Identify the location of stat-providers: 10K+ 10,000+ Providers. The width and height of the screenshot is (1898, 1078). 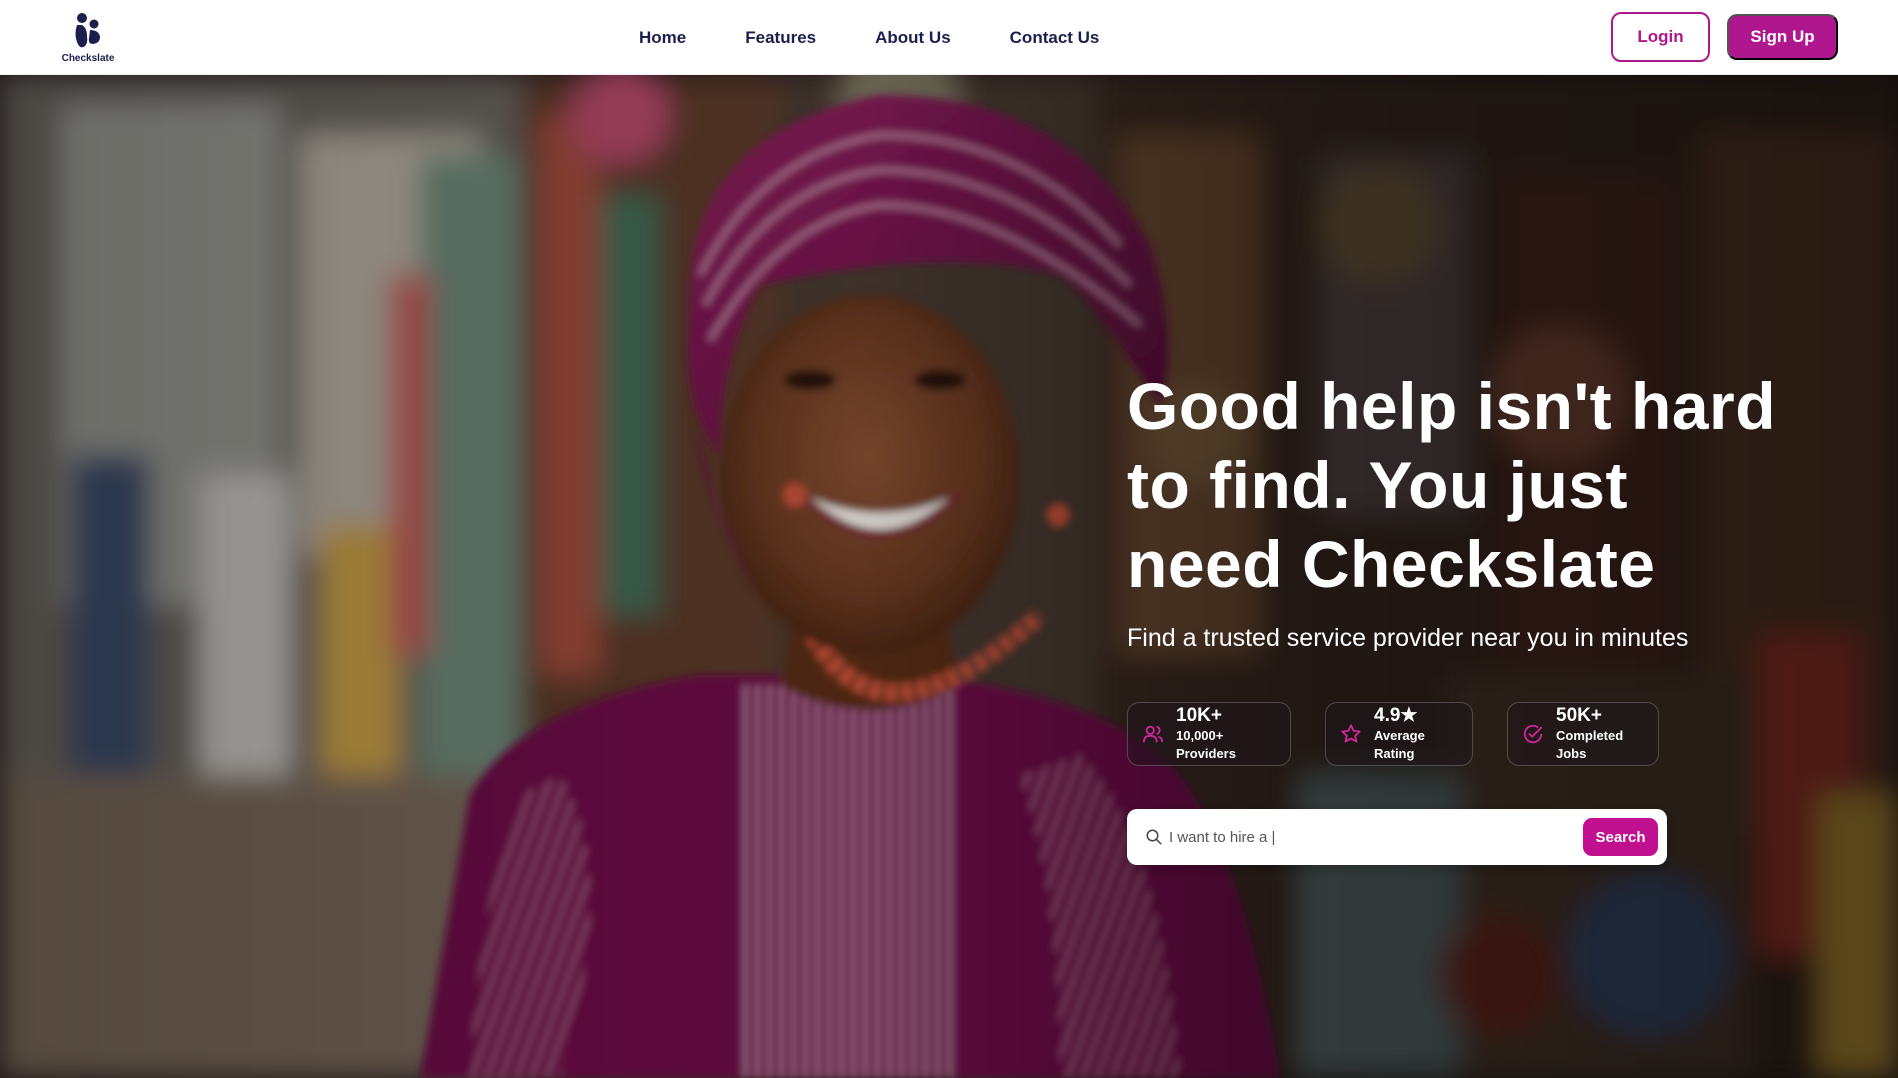
(1209, 734).